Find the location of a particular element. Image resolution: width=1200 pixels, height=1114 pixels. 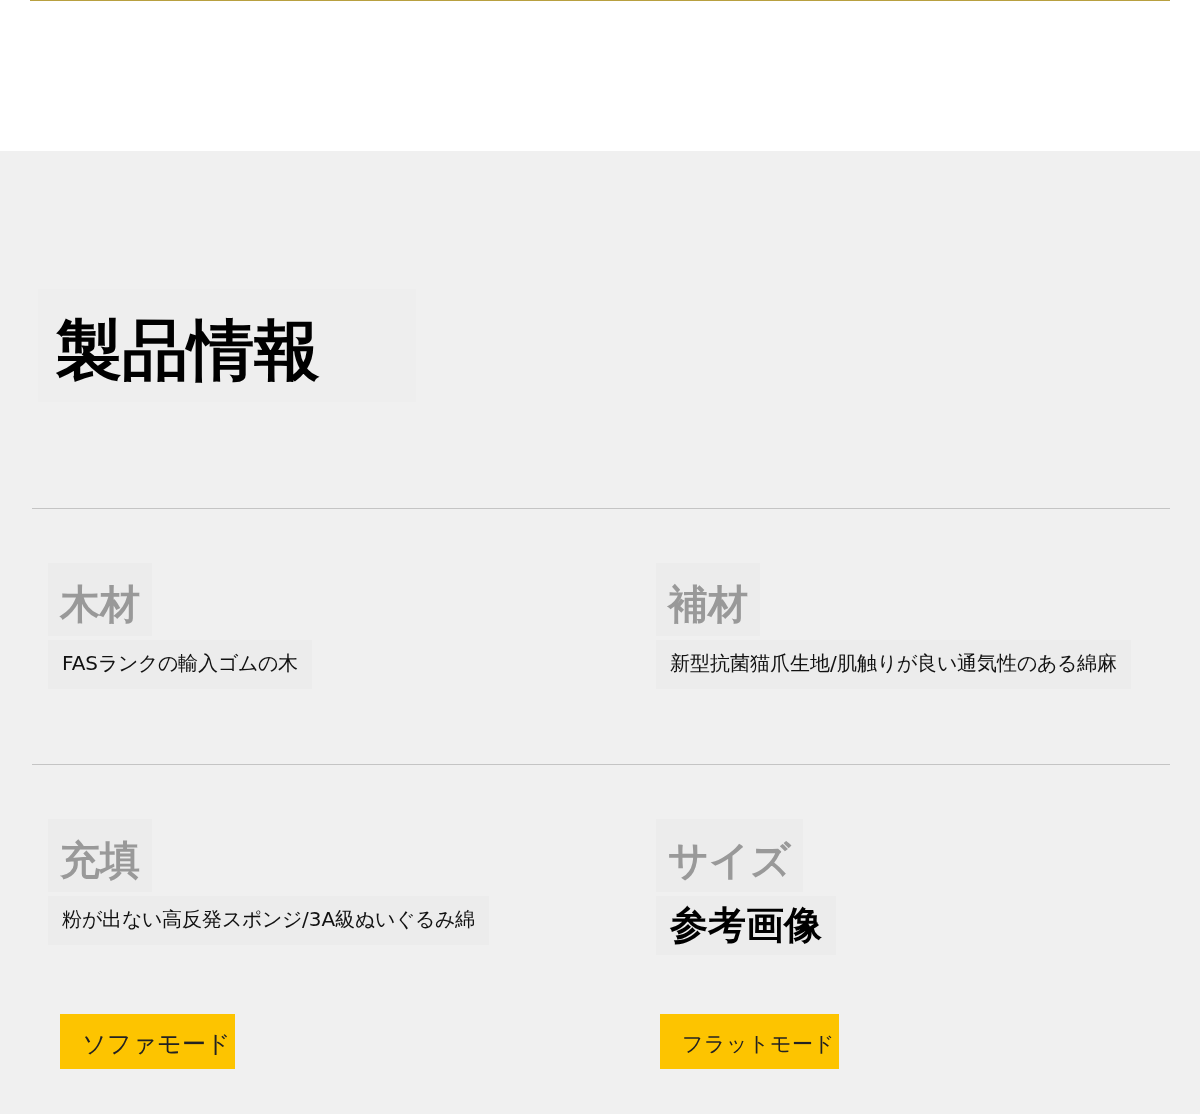

spec-value: 粉が出ない高反発スポンジ/3A級ぬいぐるみ綿 is located at coordinates (269, 920).